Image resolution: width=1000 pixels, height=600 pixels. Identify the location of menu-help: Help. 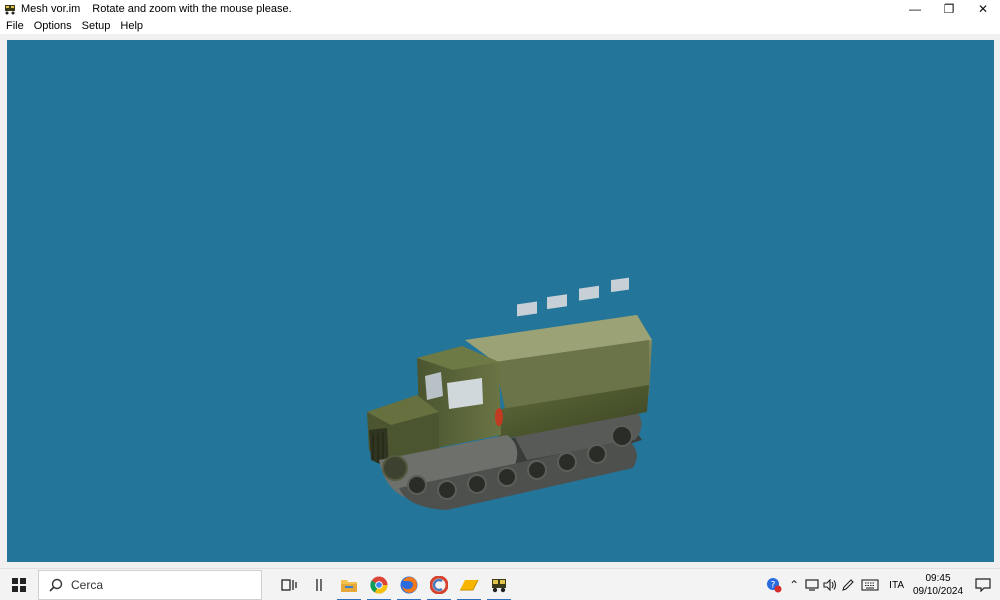
(131, 26).